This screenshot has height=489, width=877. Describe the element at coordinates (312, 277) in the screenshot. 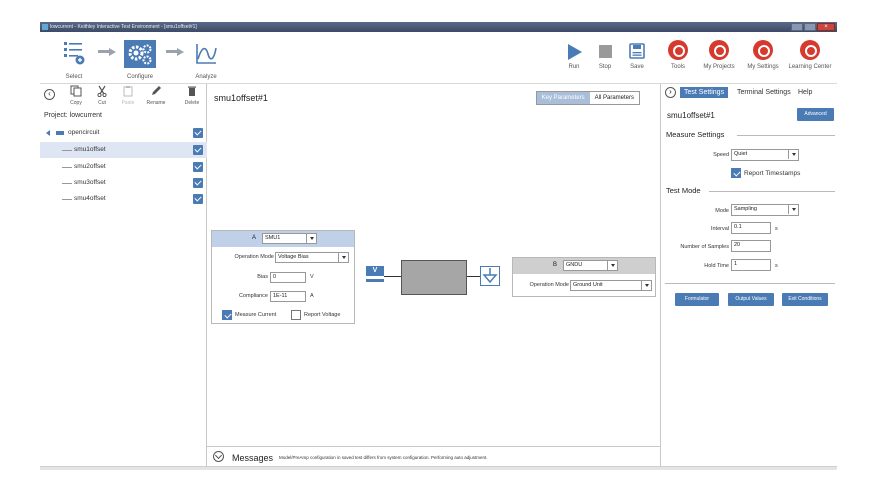

I see `bias-unit: V` at that location.